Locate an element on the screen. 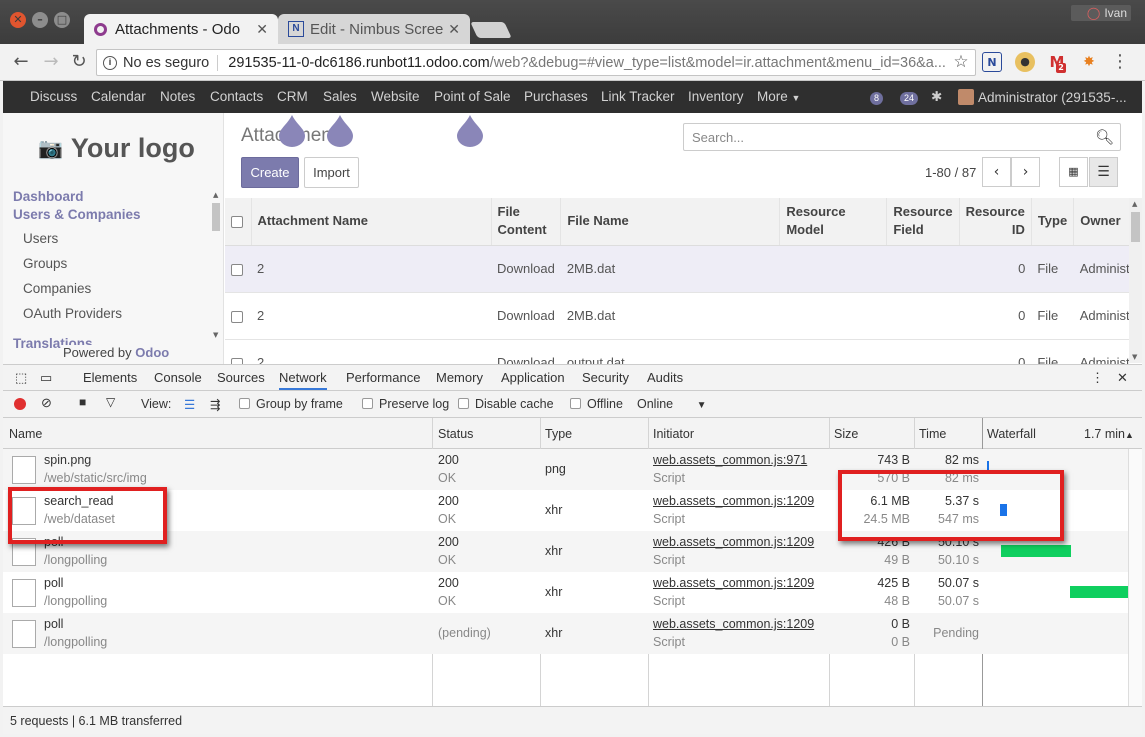  sidebar-item-dashboard: Dashboard is located at coordinates (48, 196).